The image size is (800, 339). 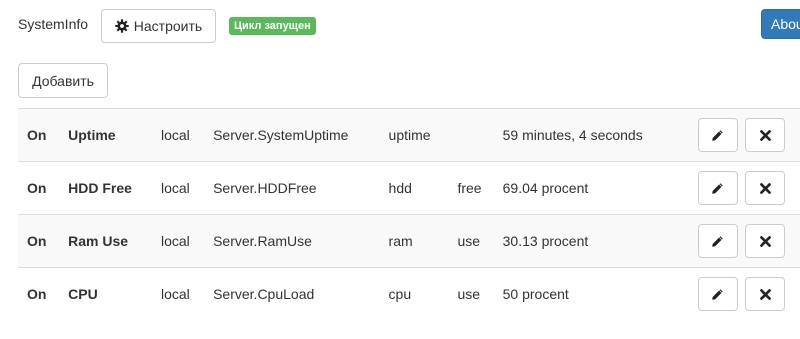 I want to click on name-cell: Ram Use, so click(x=114, y=241).